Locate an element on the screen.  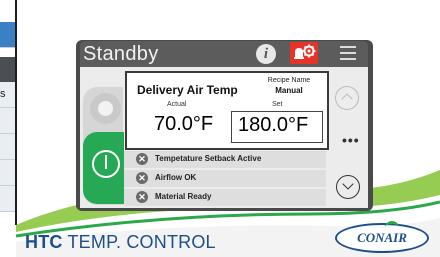
power-button is located at coordinates (106, 164).